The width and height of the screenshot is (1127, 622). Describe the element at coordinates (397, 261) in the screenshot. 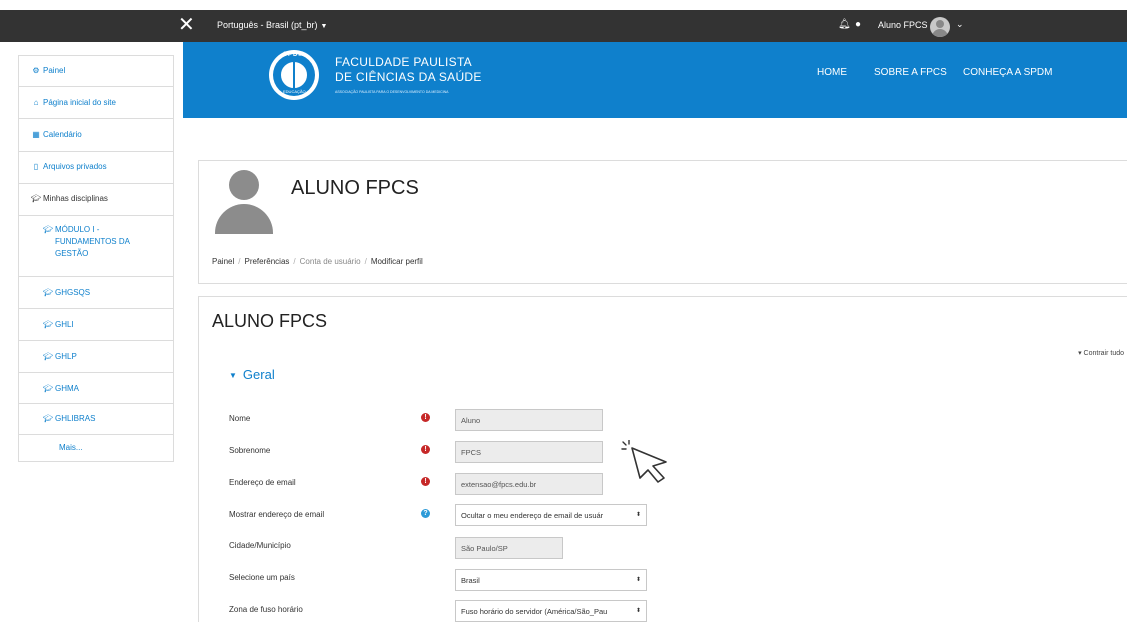

I see `breadcrumb-modificar-perfil: Modificar perfil` at that location.